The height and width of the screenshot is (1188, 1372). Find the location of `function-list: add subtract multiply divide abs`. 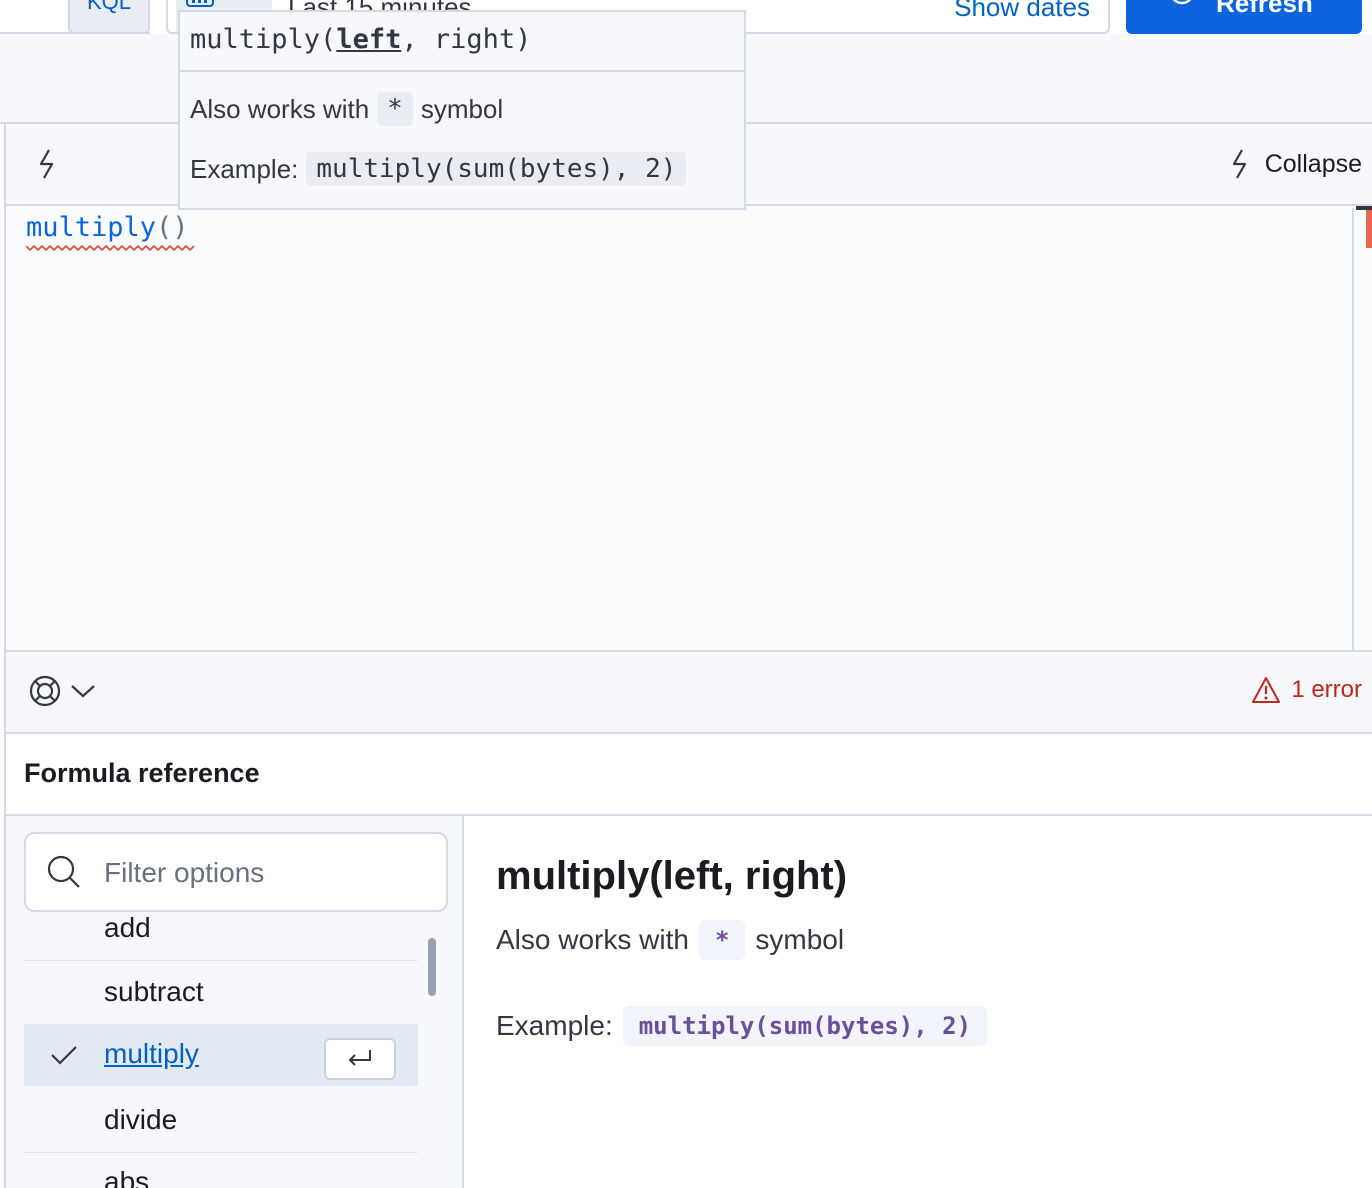

function-list: add subtract multiply divide abs is located at coordinates (221, 1050).